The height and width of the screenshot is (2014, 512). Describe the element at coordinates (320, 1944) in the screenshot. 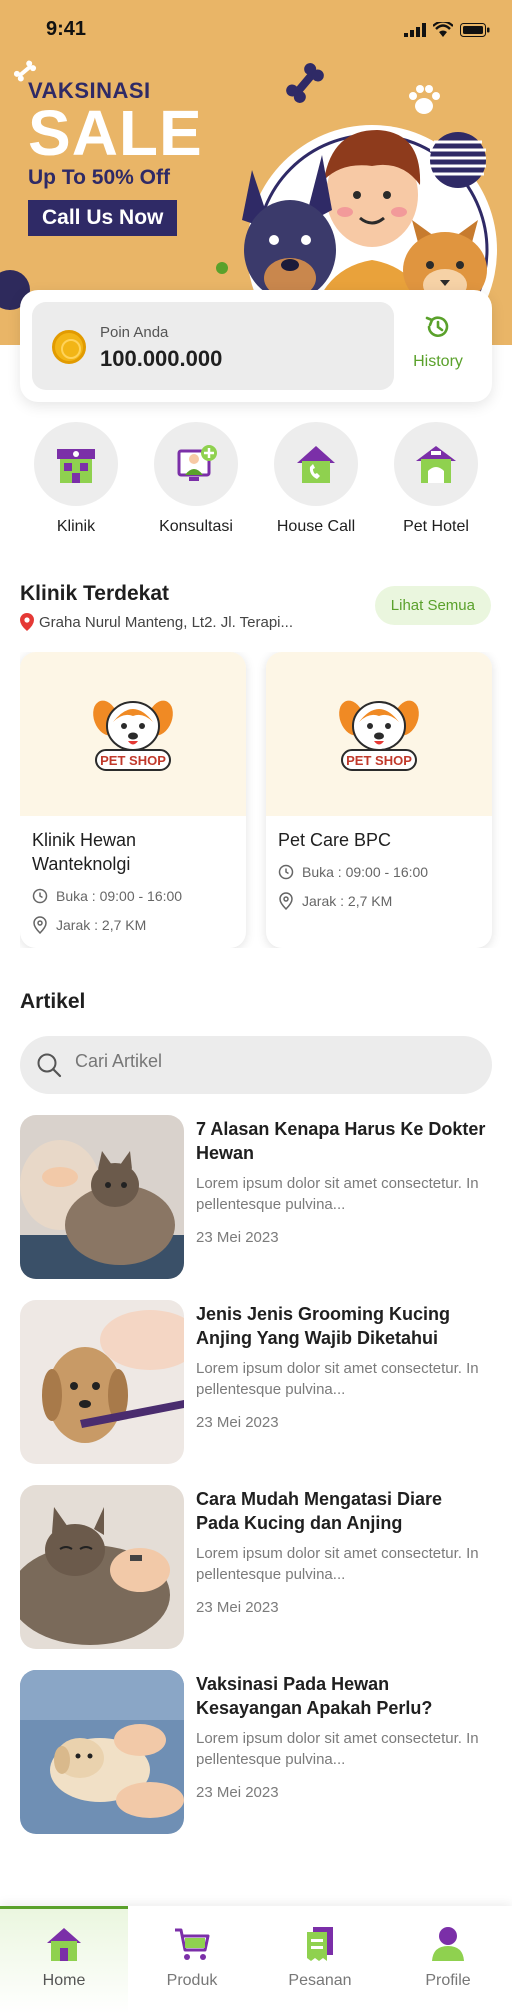

I see `receipt-icon` at that location.